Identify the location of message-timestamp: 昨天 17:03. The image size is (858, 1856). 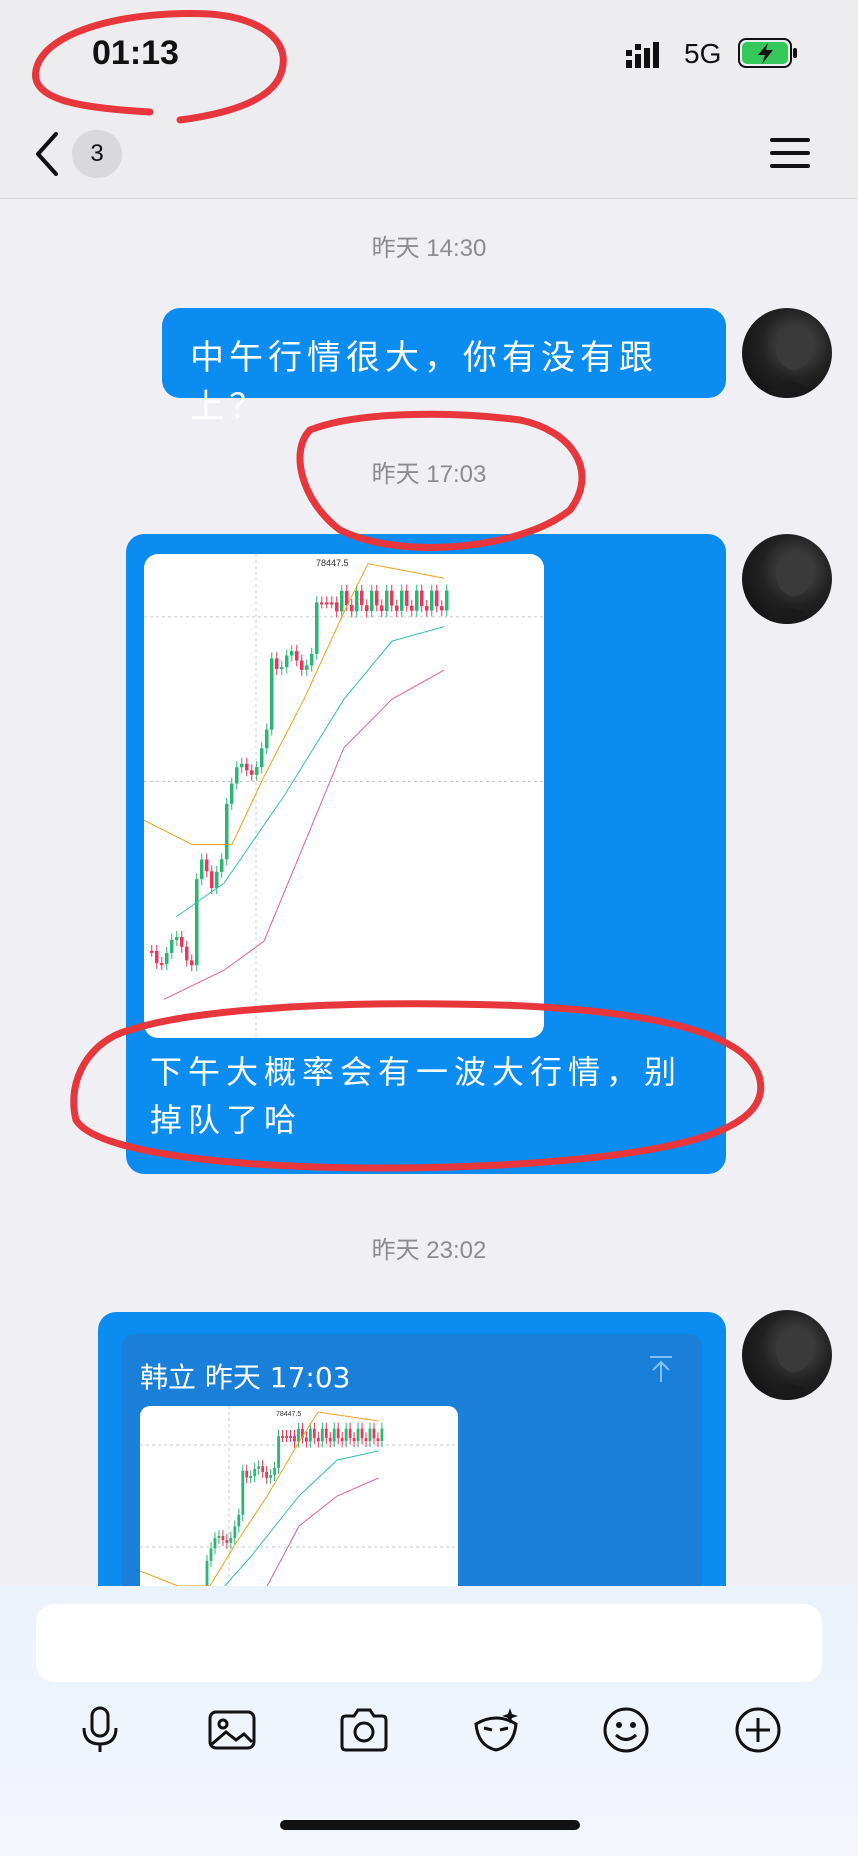
(429, 474).